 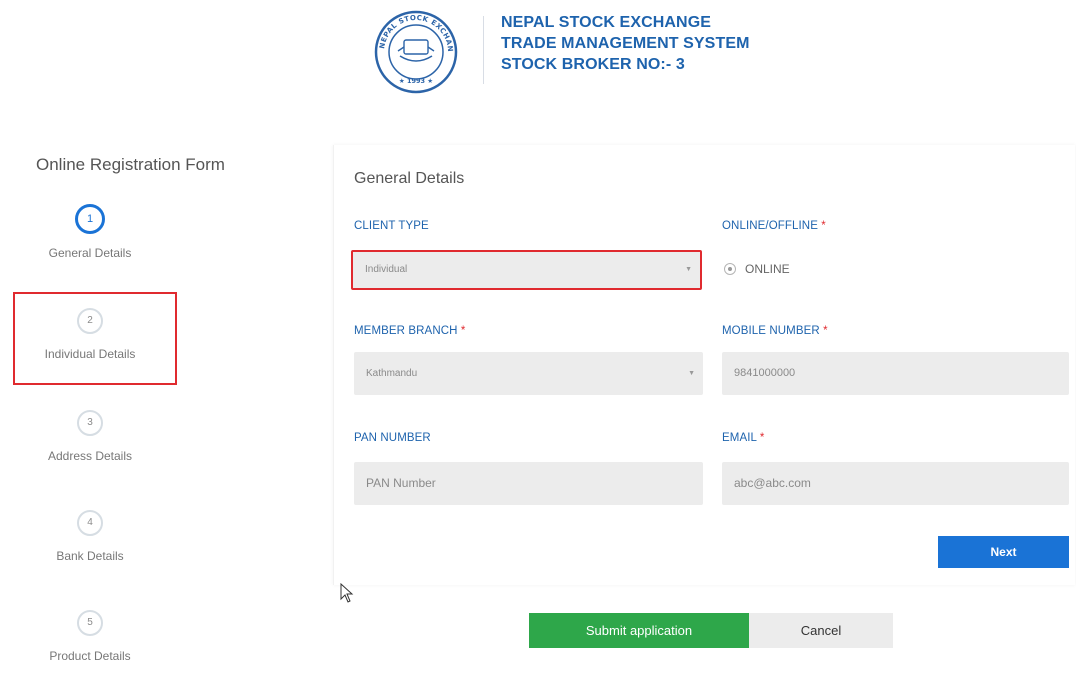 What do you see at coordinates (895, 483) in the screenshot?
I see `email-input: abc@abc.com` at bounding box center [895, 483].